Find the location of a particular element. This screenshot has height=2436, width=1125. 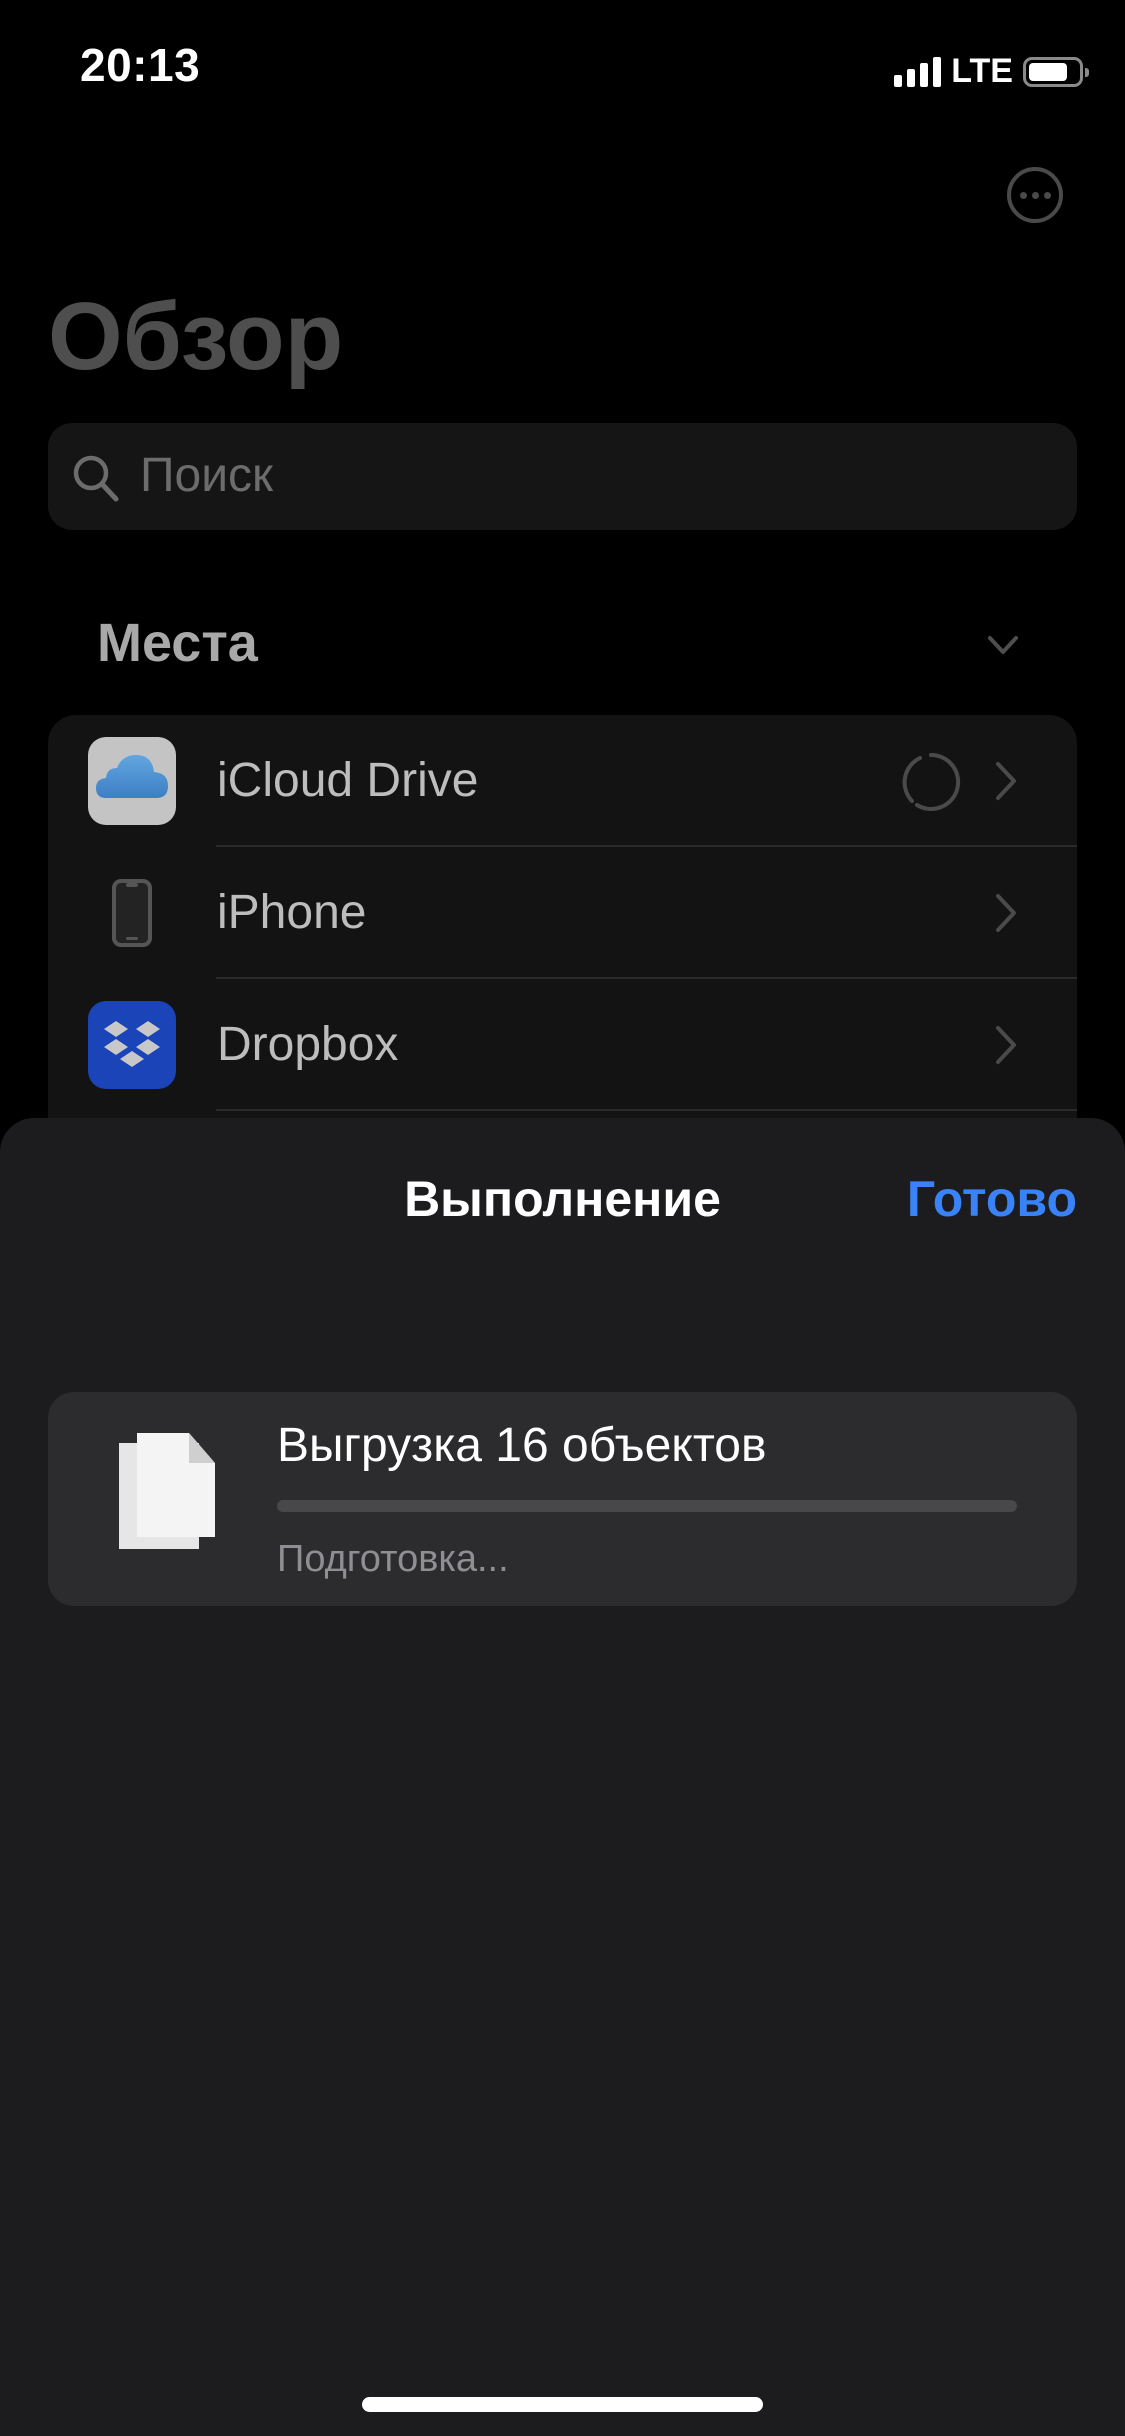

more-options-button is located at coordinates (1035, 195).